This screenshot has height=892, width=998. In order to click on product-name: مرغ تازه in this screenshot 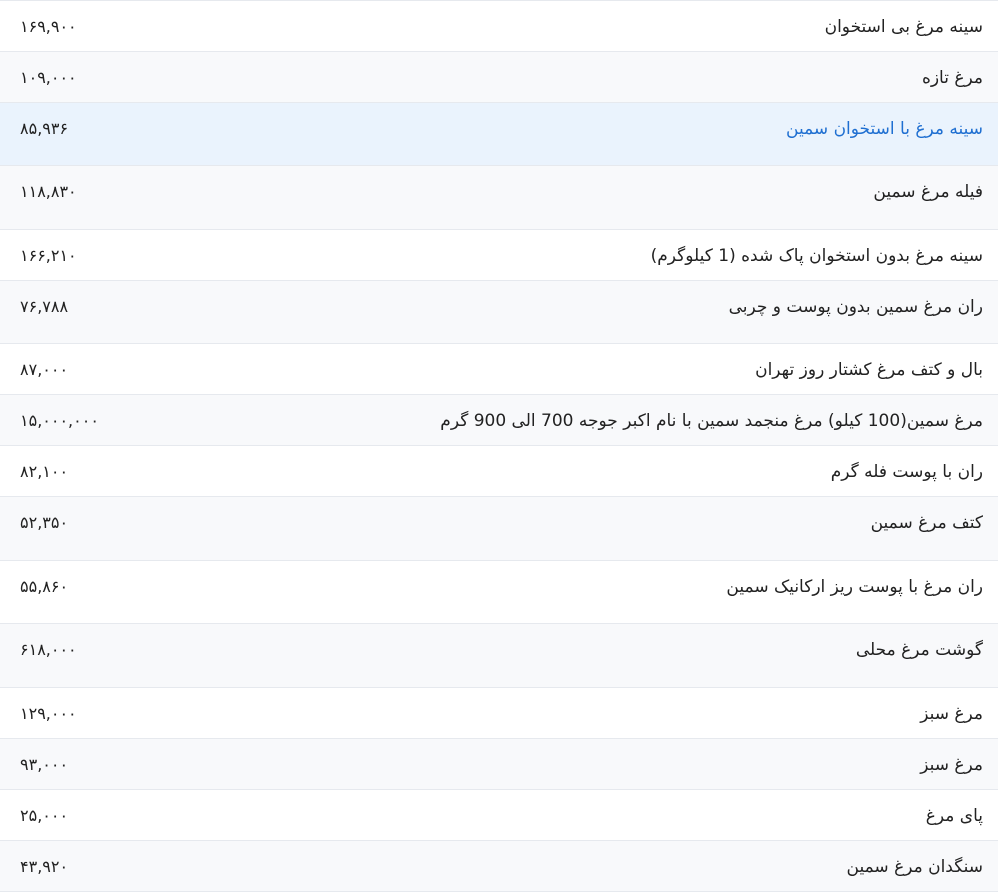, I will do `click(960, 71)`.